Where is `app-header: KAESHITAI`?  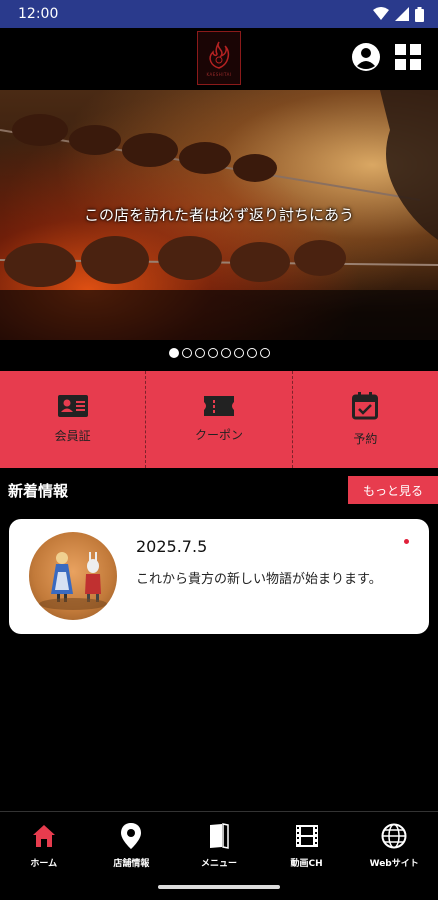 app-header: KAESHITAI is located at coordinates (219, 59).